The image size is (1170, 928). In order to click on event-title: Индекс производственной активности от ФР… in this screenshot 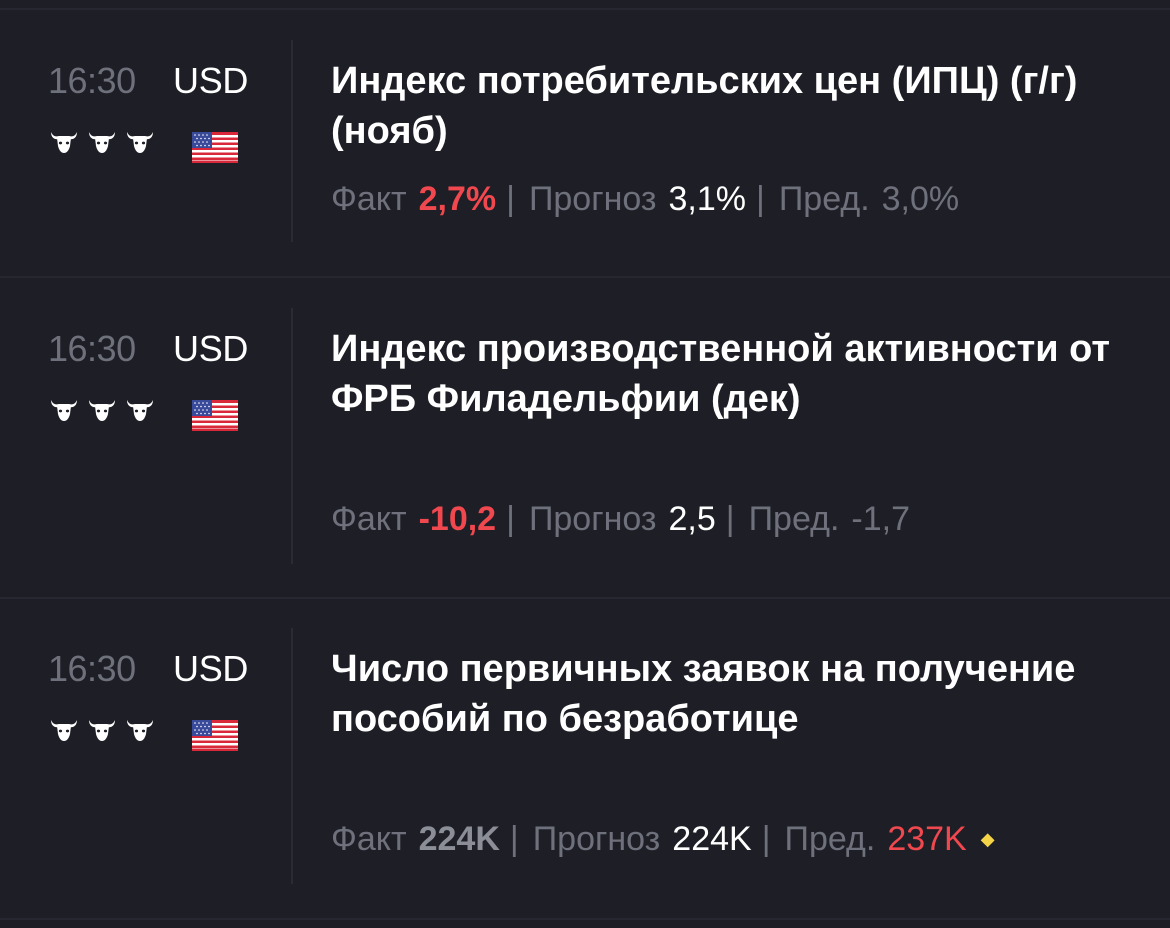, I will do `click(720, 374)`.